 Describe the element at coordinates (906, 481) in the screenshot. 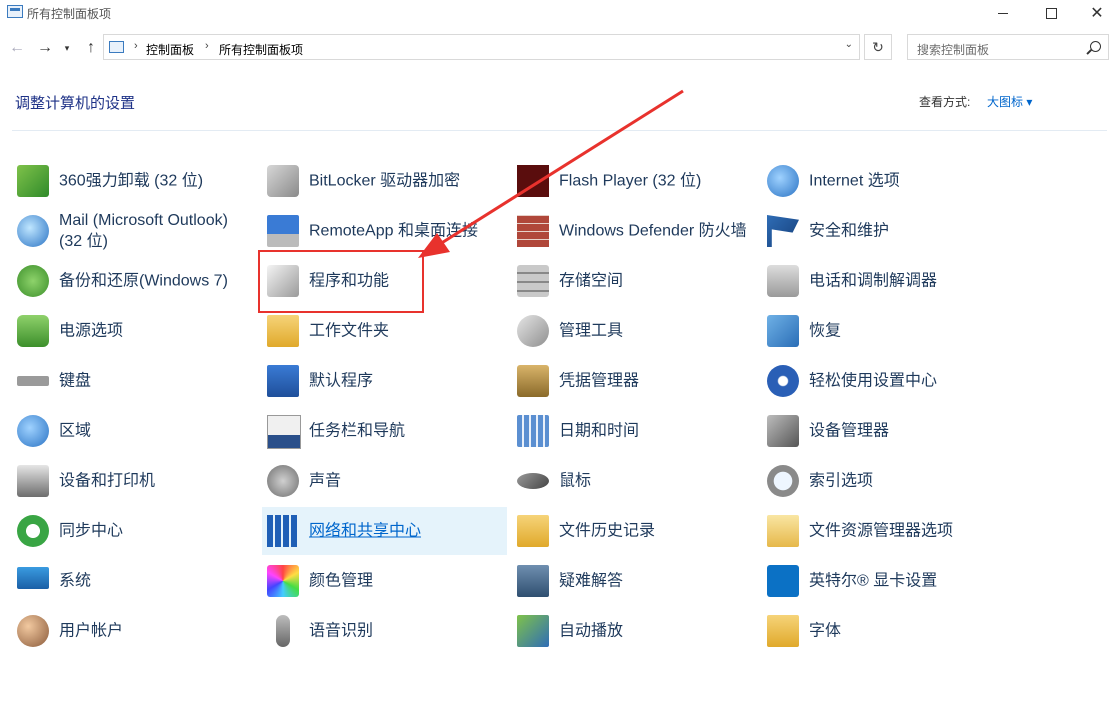

I see `item-label: 索引选项` at that location.